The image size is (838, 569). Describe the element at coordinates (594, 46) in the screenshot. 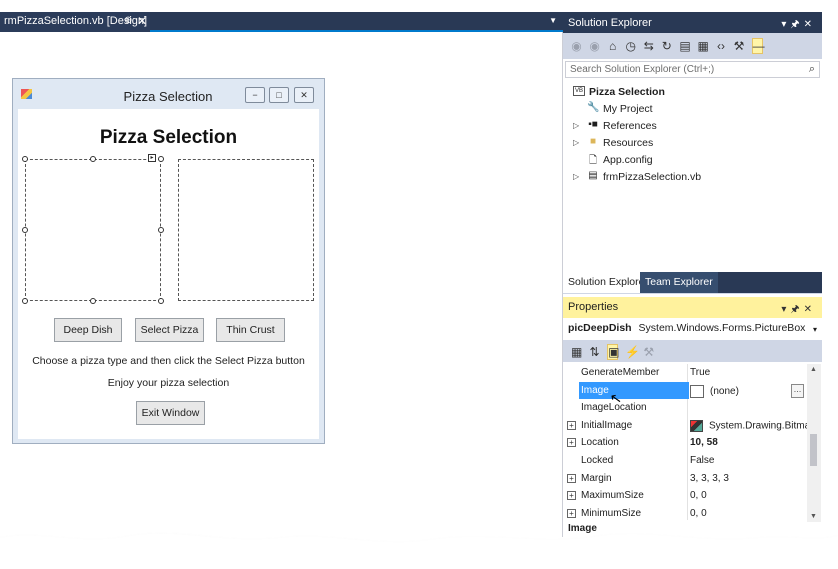

I see `forward-icon: ◉` at that location.